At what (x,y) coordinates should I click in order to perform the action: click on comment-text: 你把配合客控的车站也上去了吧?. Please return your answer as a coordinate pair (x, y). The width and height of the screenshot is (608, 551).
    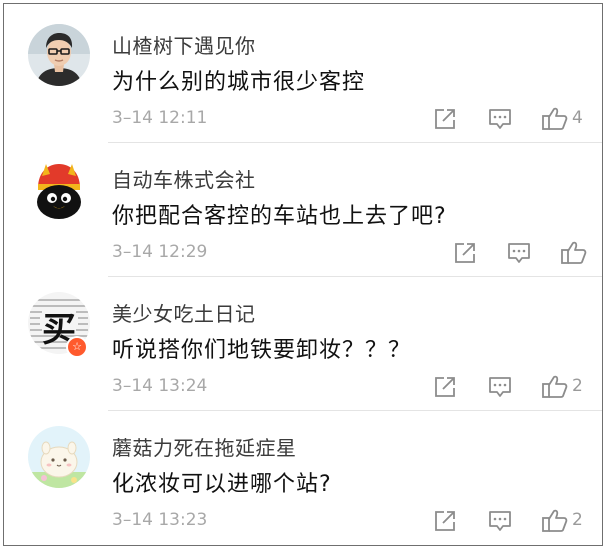
    Looking at the image, I should click on (279, 216).